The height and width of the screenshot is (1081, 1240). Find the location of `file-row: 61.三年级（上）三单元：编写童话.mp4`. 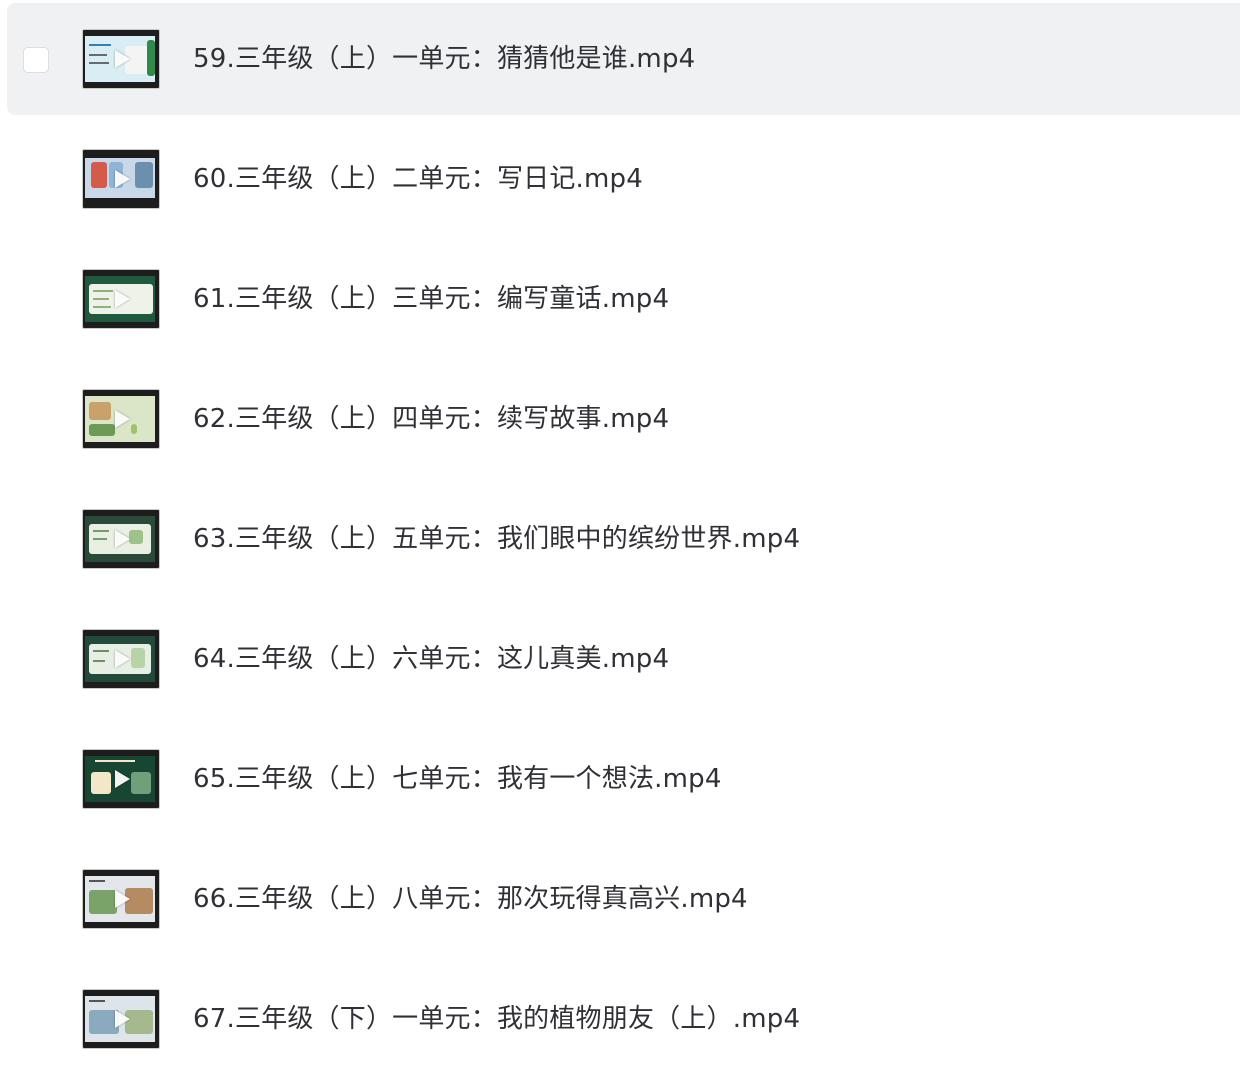

file-row: 61.三年级（上）三单元：编写童话.mp4 is located at coordinates (623, 299).